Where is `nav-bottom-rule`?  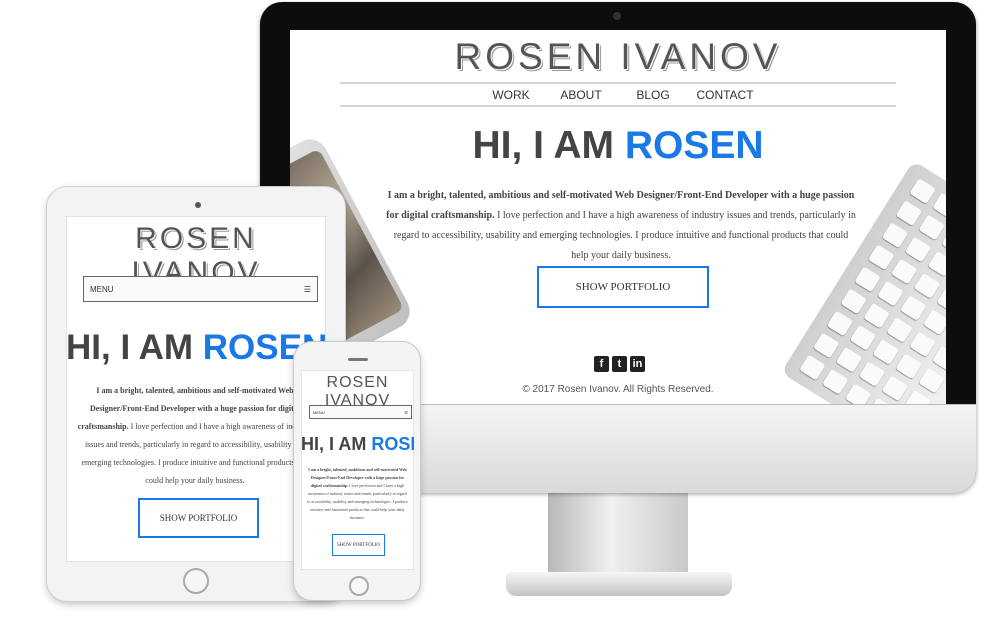
nav-bottom-rule is located at coordinates (618, 106).